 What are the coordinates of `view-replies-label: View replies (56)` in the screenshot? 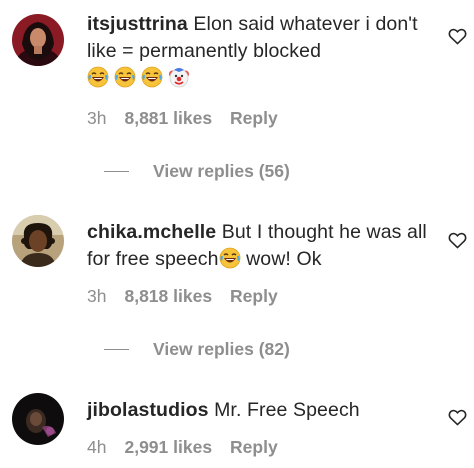 It's located at (221, 171).